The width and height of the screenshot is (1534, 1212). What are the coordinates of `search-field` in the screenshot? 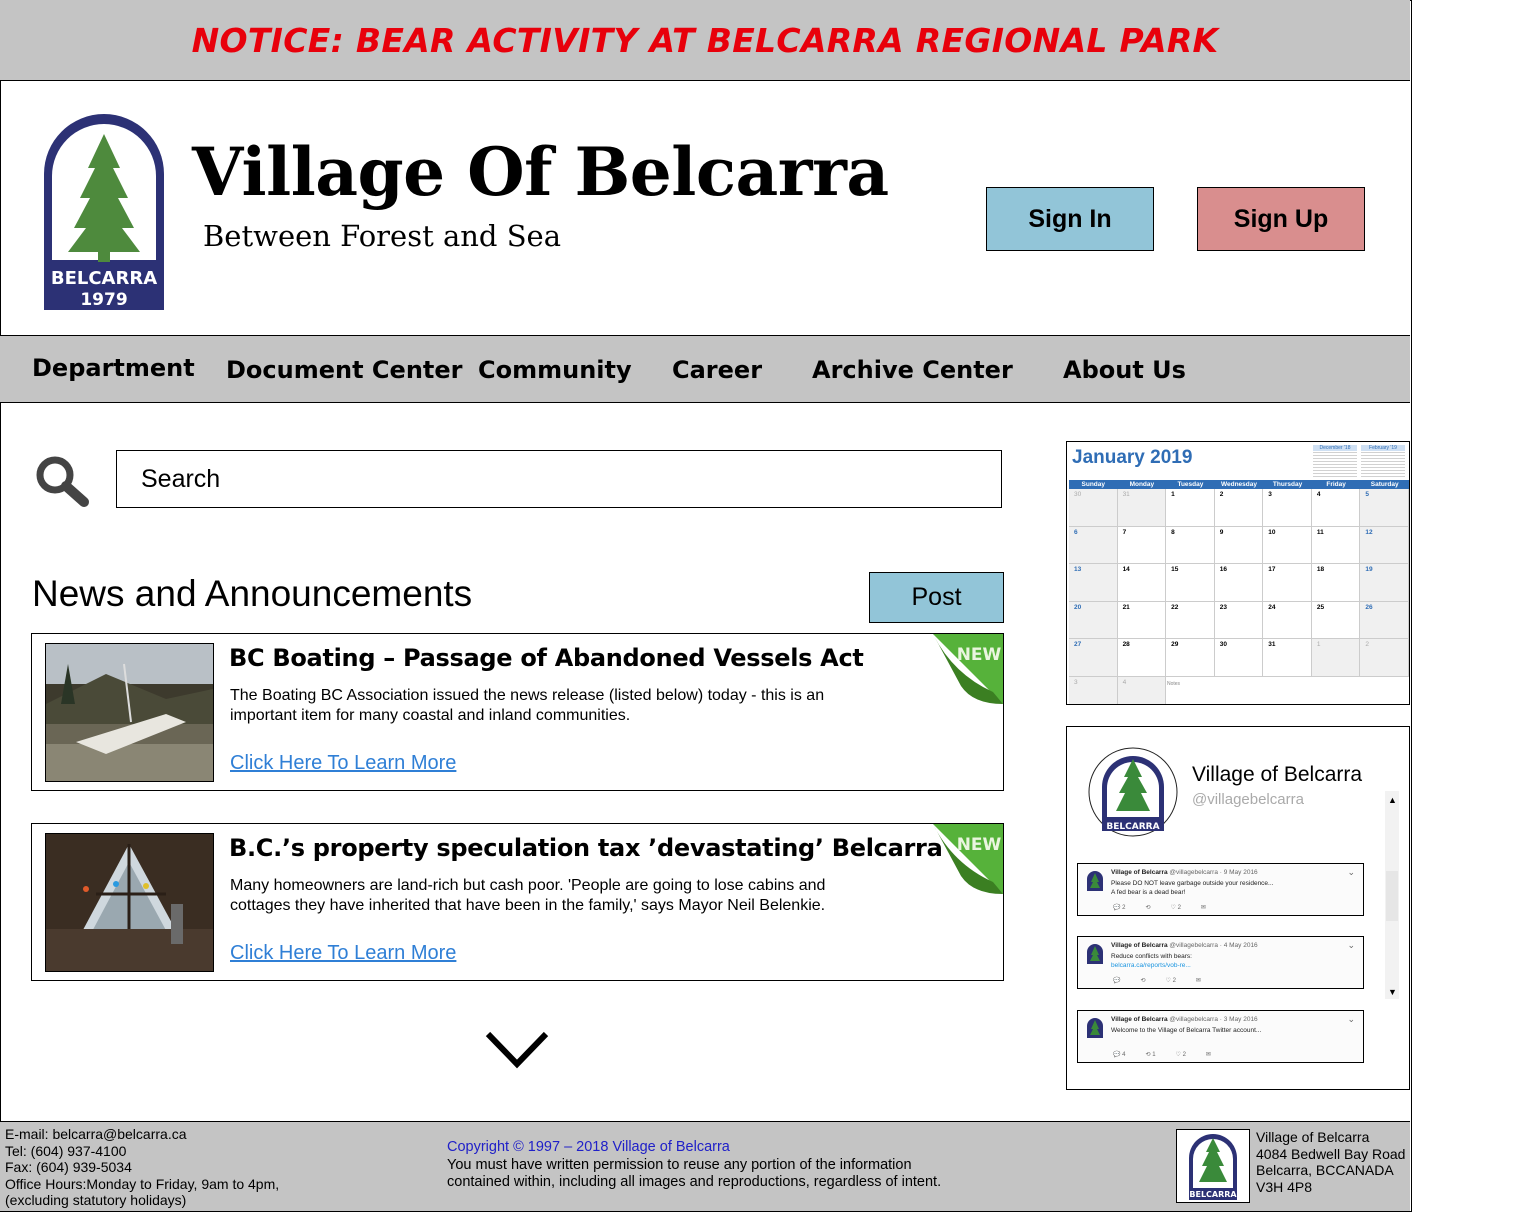 It's located at (559, 479).